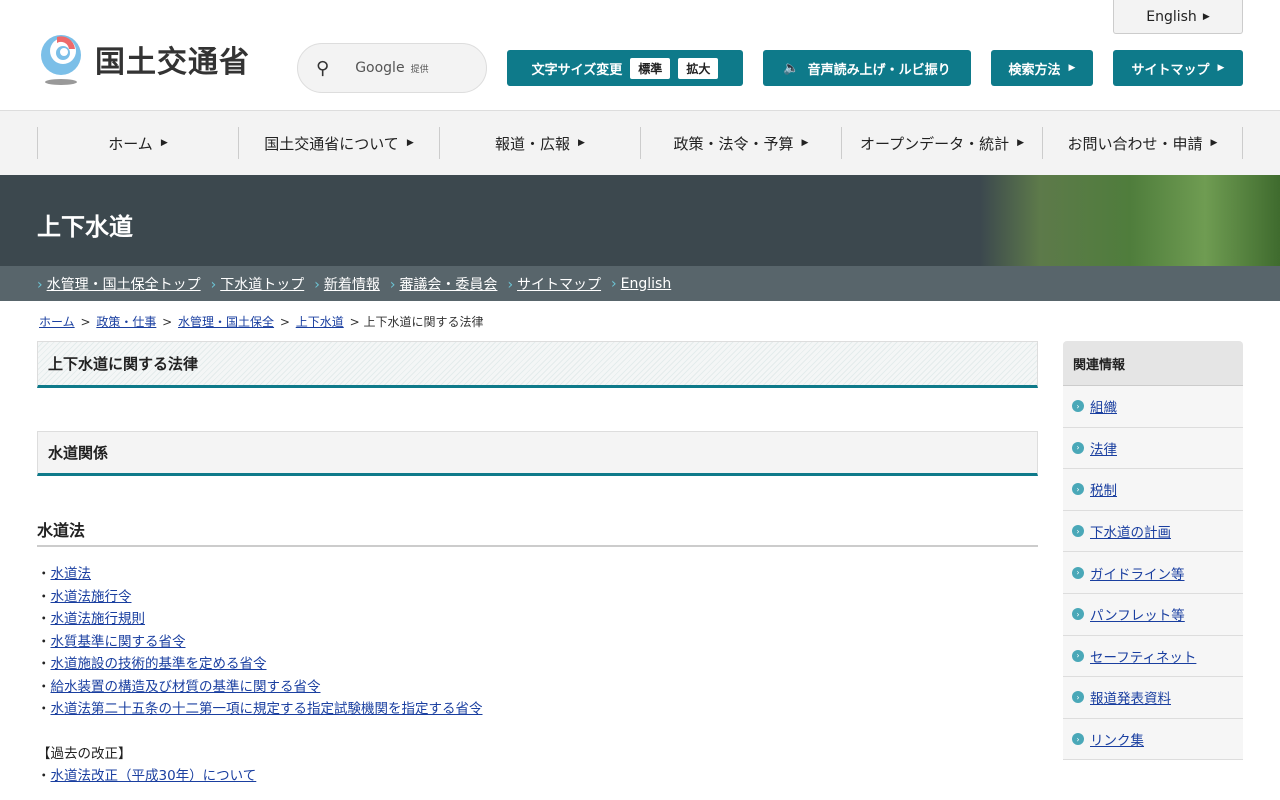  Describe the element at coordinates (124, 285) in the screenshot. I see `subnav-link: 水管理・国土保全トップ` at that location.